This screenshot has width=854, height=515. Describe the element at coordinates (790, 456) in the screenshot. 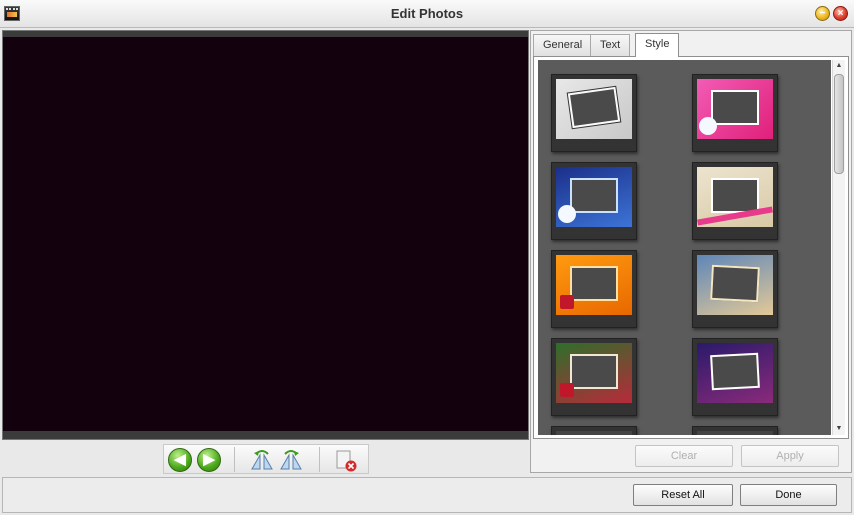

I see `apply-button: Apply` at that location.